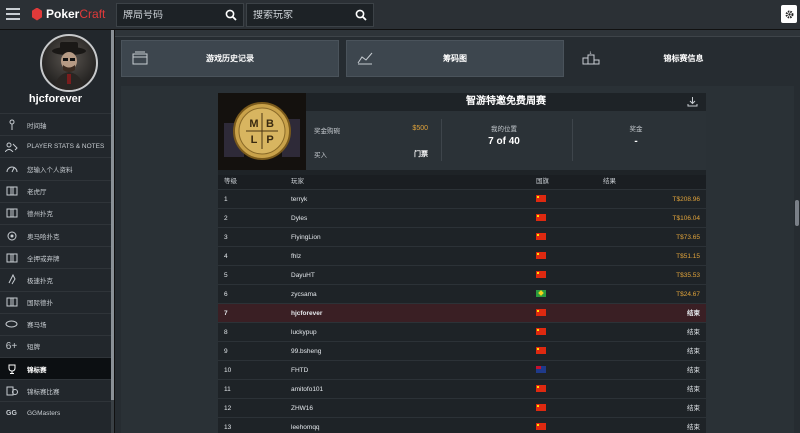  Describe the element at coordinates (303, 275) in the screenshot. I see `player-cell: DayuHT` at that location.